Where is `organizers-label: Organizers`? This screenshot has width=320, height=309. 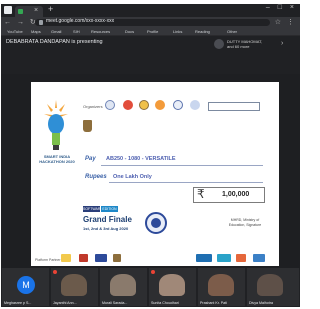
organizers-label: Organizers is located at coordinates (93, 106).